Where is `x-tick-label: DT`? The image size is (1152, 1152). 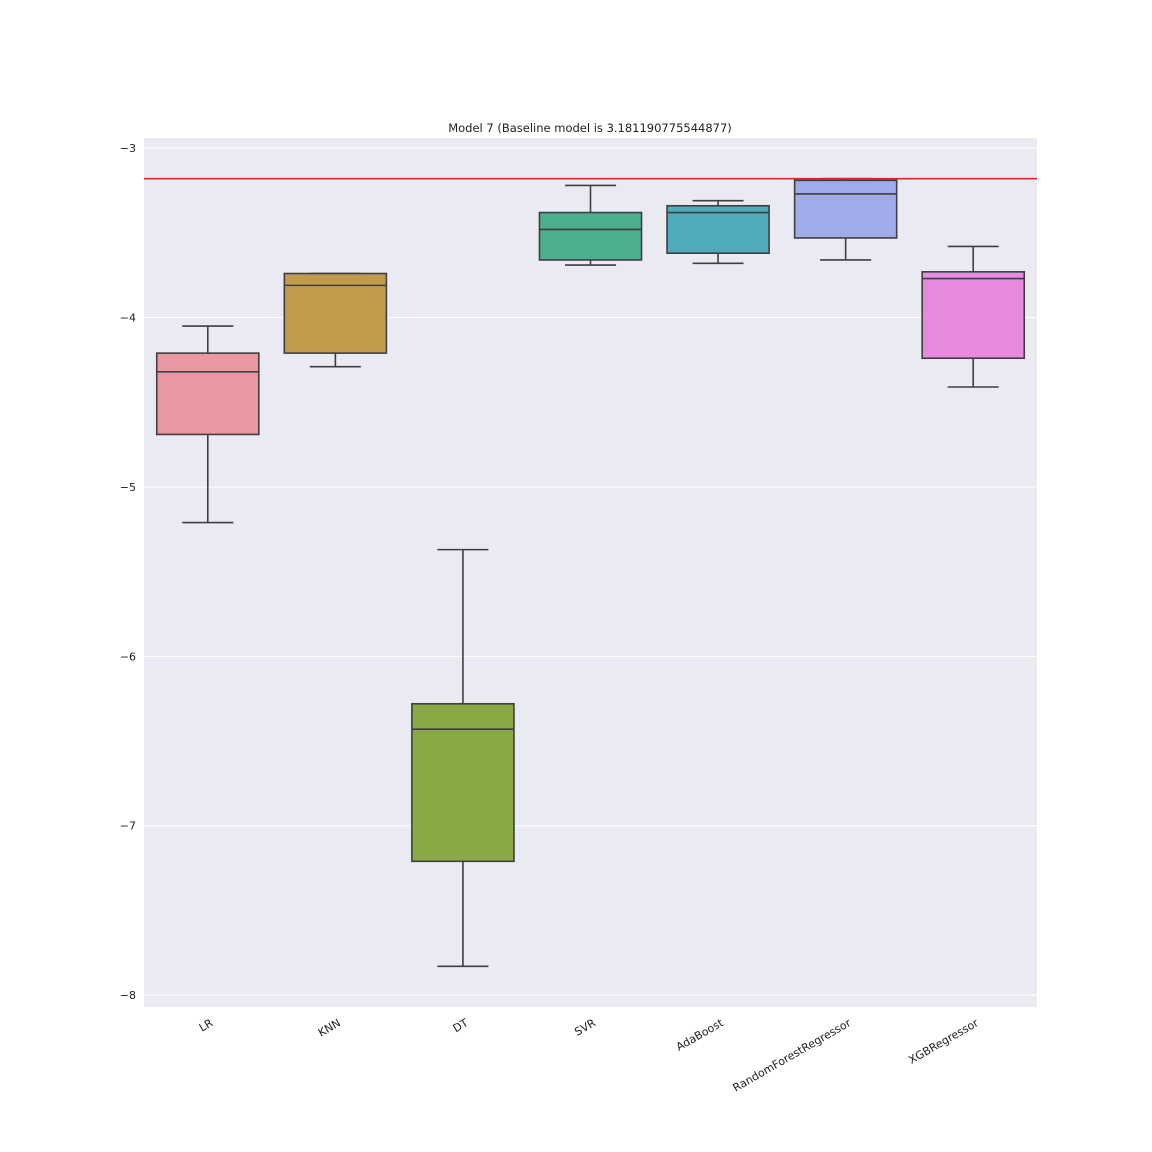
x-tick-label: DT is located at coordinates (461, 1025).